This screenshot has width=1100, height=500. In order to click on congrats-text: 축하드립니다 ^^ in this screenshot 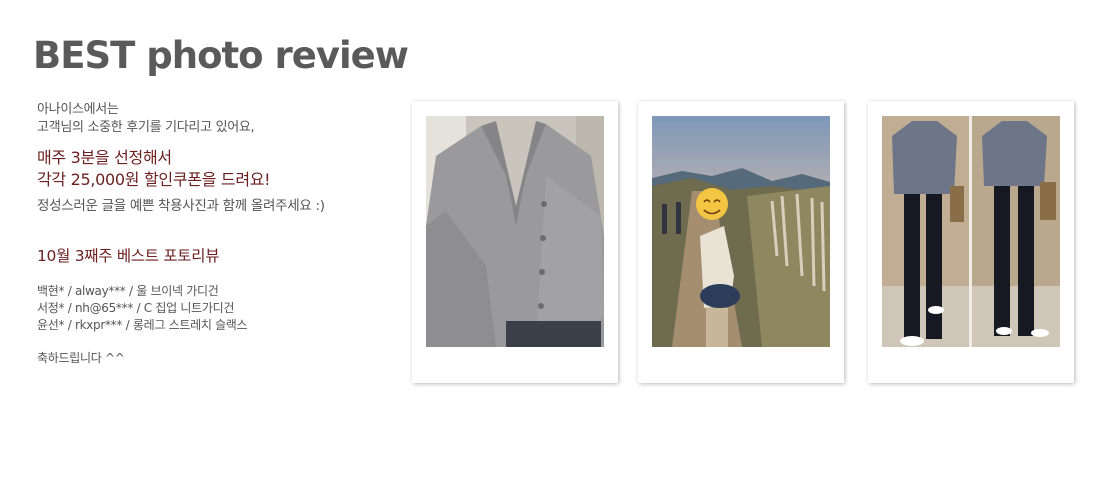, I will do `click(81, 358)`.